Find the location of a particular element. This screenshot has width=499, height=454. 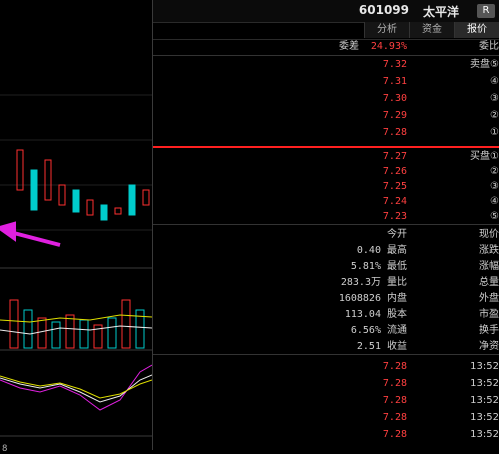

stat-value: 113.04 股本 is located at coordinates (375, 314).